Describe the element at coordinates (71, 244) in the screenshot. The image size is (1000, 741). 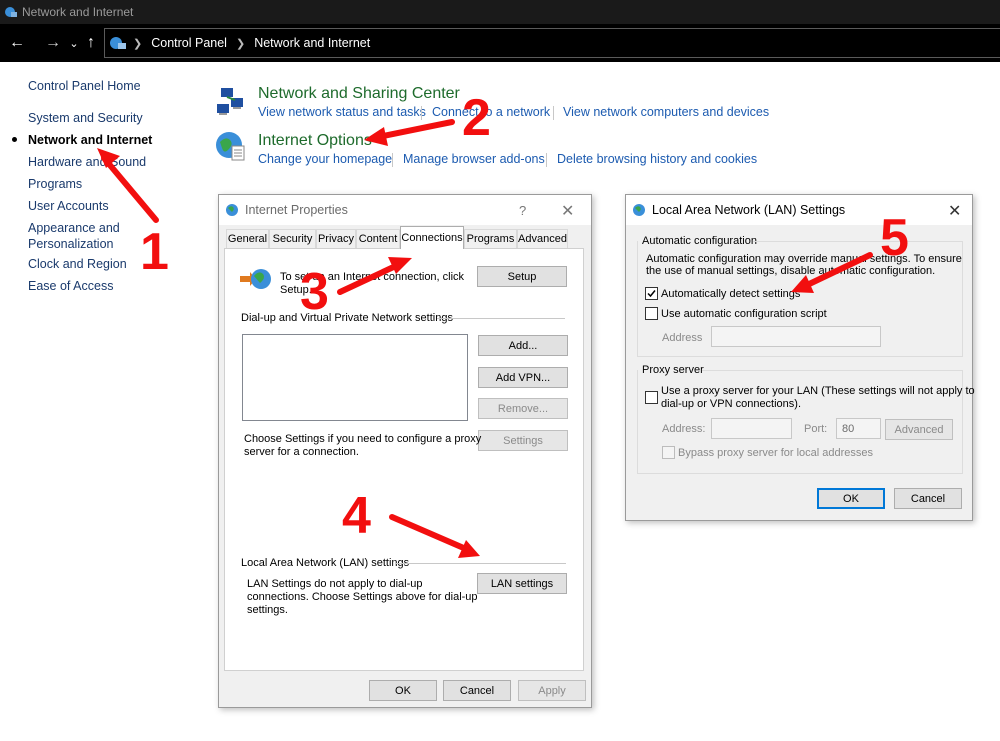
I see `sidebar-item-label: Personalization` at that location.